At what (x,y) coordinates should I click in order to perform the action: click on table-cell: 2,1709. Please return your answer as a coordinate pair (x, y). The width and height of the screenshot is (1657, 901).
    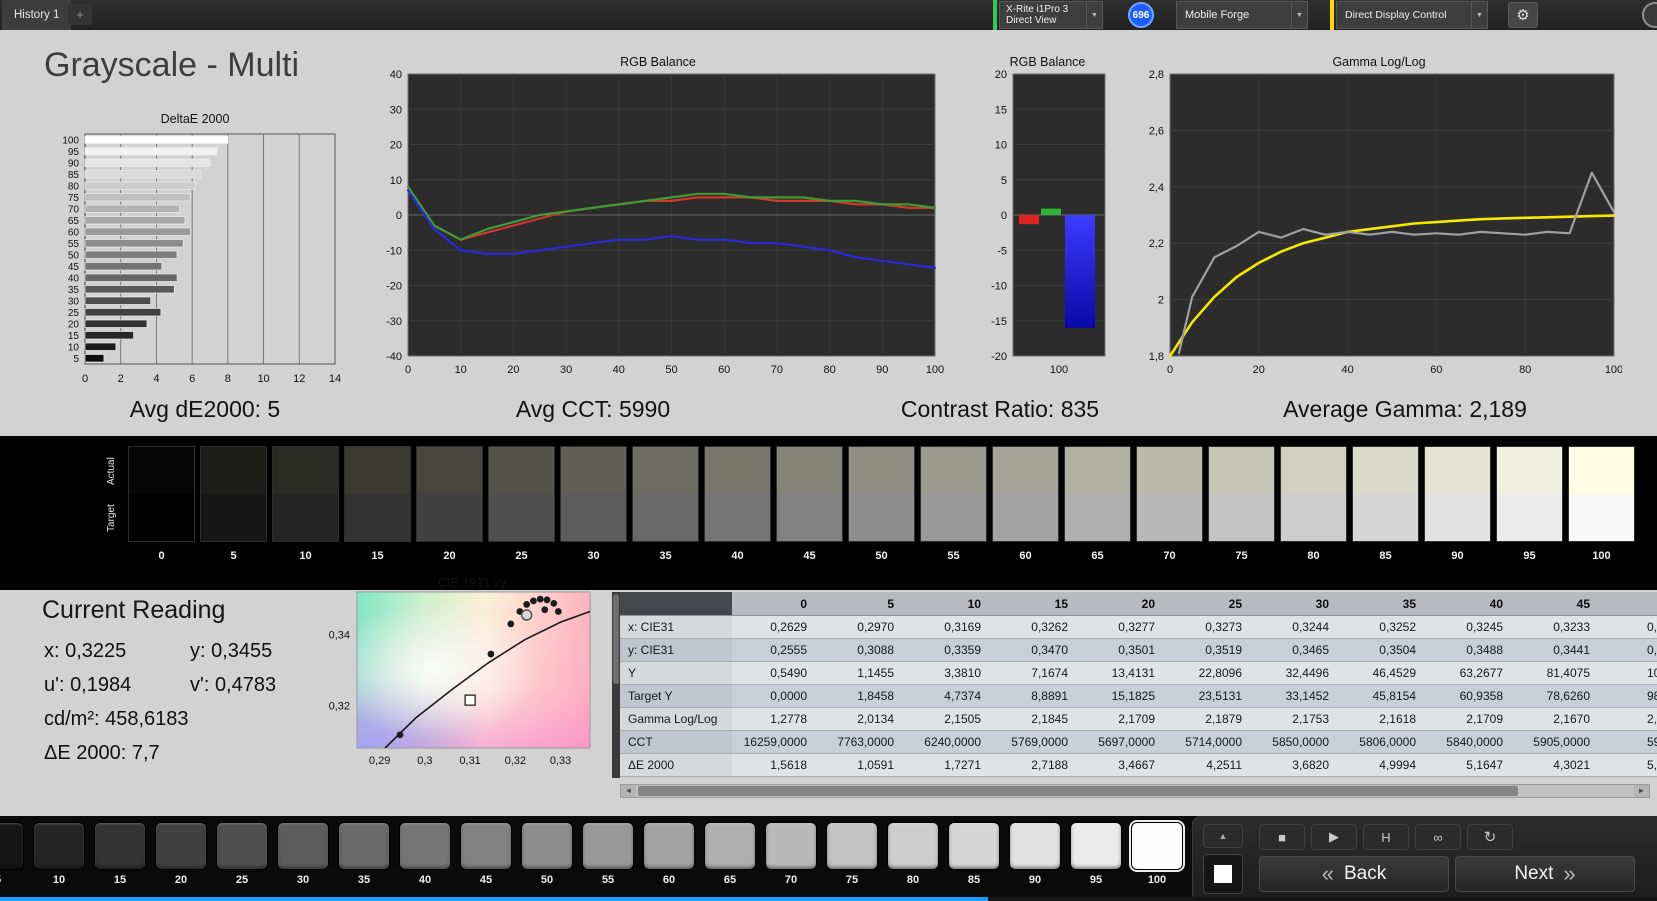
    Looking at the image, I should click on (1471, 719).